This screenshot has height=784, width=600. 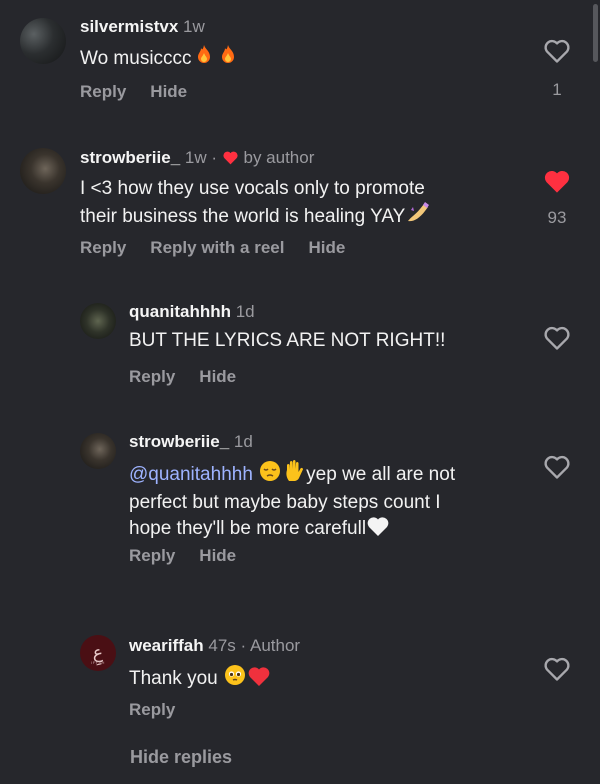 What do you see at coordinates (166, 645) in the screenshot?
I see `username: weariffah` at bounding box center [166, 645].